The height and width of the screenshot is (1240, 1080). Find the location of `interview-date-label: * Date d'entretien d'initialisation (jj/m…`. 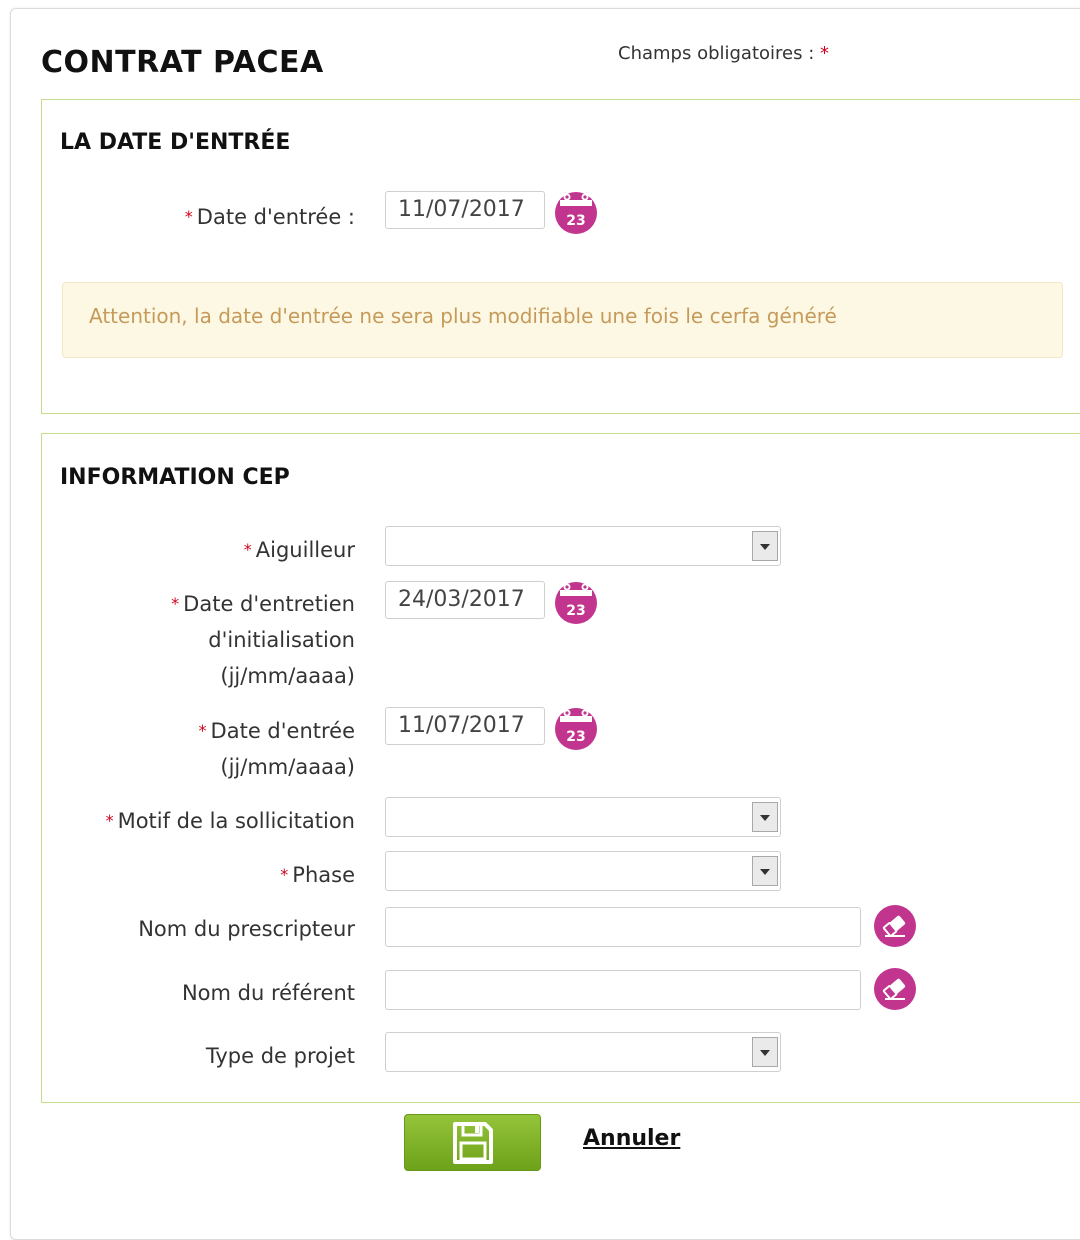

interview-date-label: * Date d'entretien d'initialisation (jj/m… is located at coordinates (263, 640).